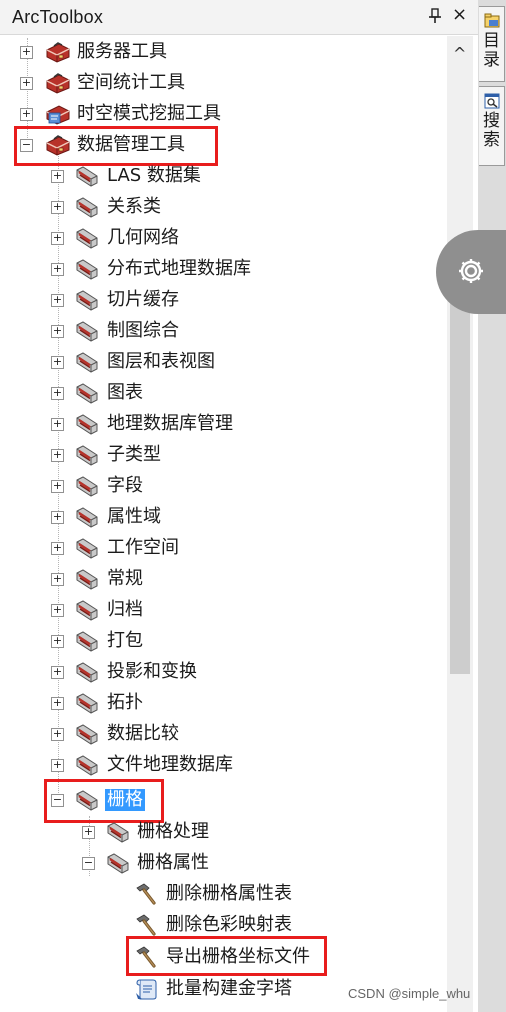  What do you see at coordinates (460, 524) in the screenshot?
I see `vertical-scrollbar: ^` at bounding box center [460, 524].